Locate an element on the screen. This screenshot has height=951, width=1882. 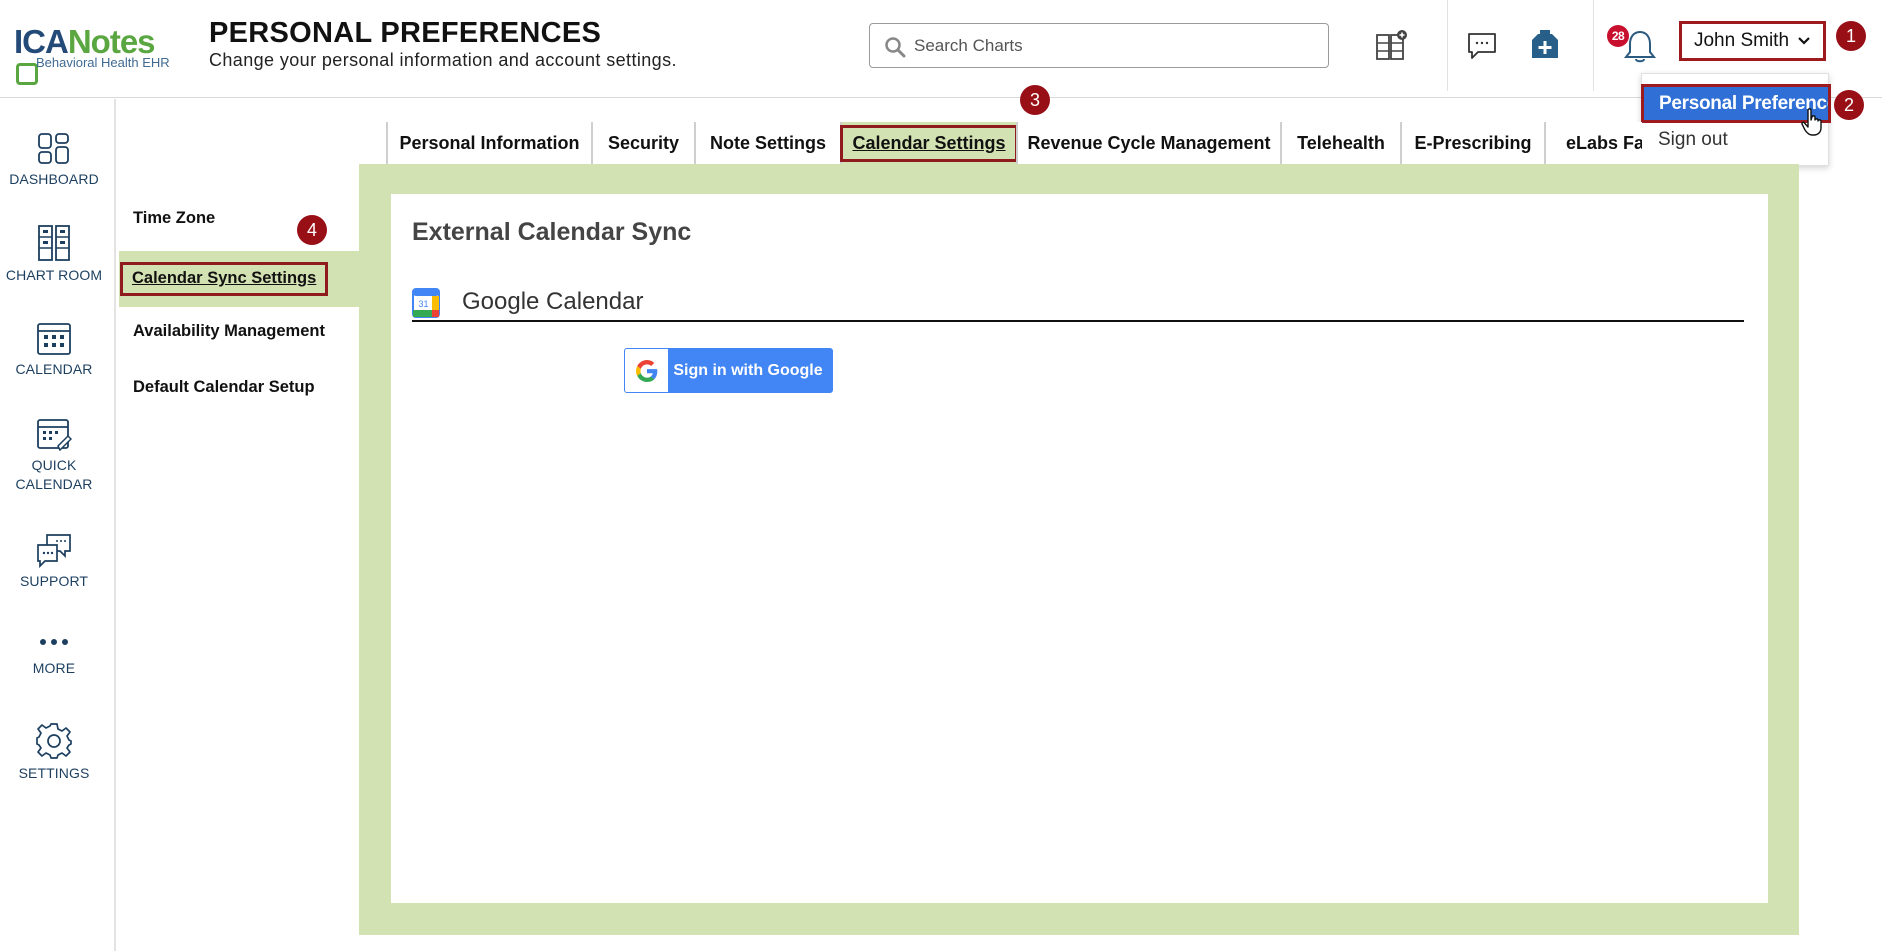
section-divider is located at coordinates (1078, 321).